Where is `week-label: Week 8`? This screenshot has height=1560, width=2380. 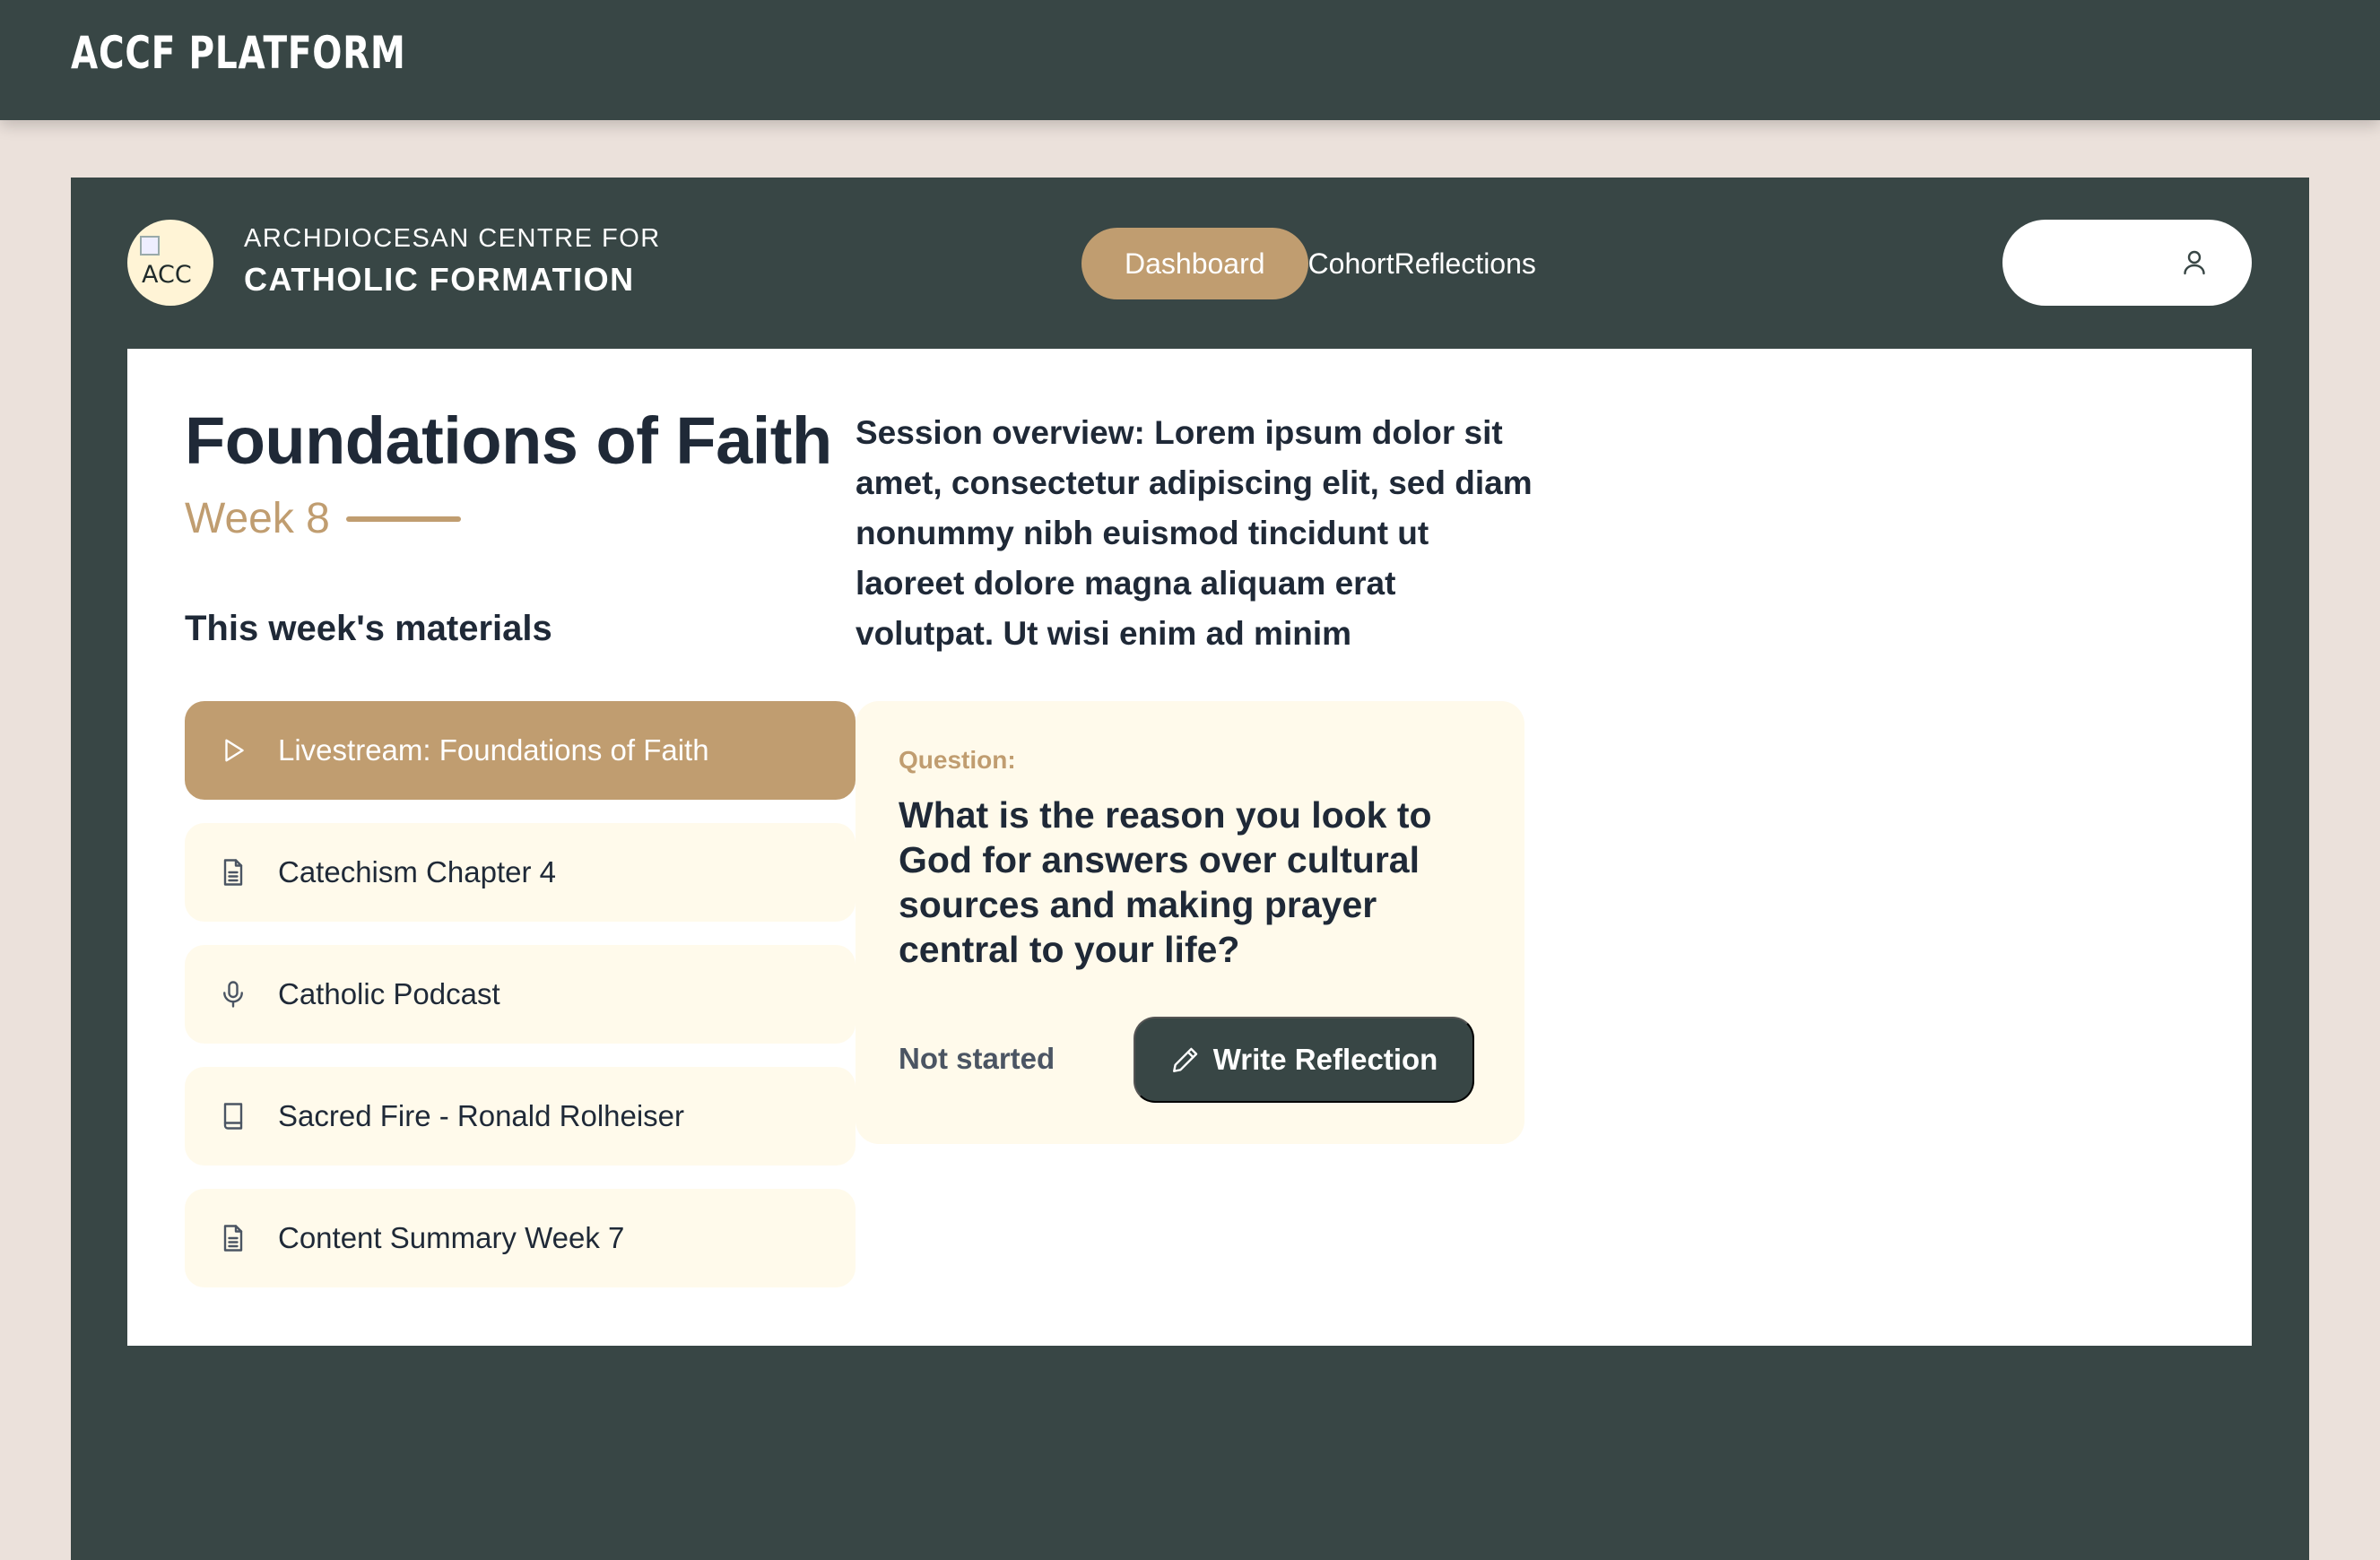 week-label: Week 8 is located at coordinates (257, 518).